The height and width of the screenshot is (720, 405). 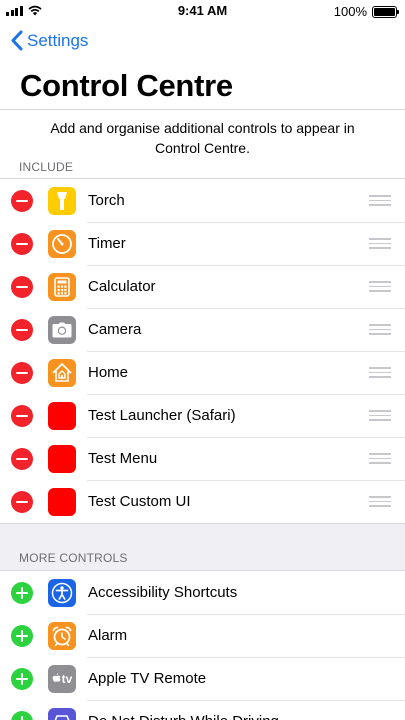 I want to click on apple-tv-icon: tv, so click(x=62, y=678).